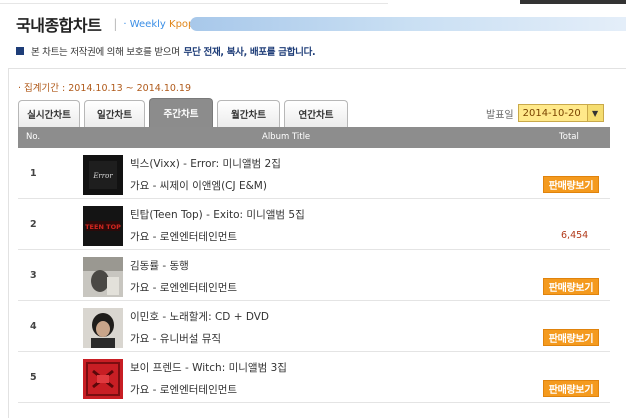  Describe the element at coordinates (33, 137) in the screenshot. I see `header-no: No.` at that location.